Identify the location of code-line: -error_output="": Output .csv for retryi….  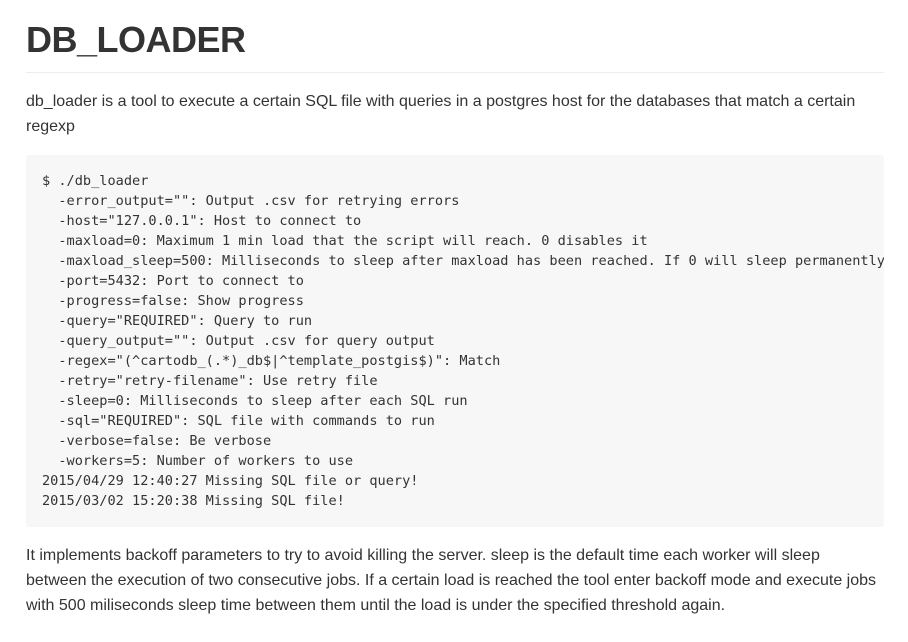
(251, 201).